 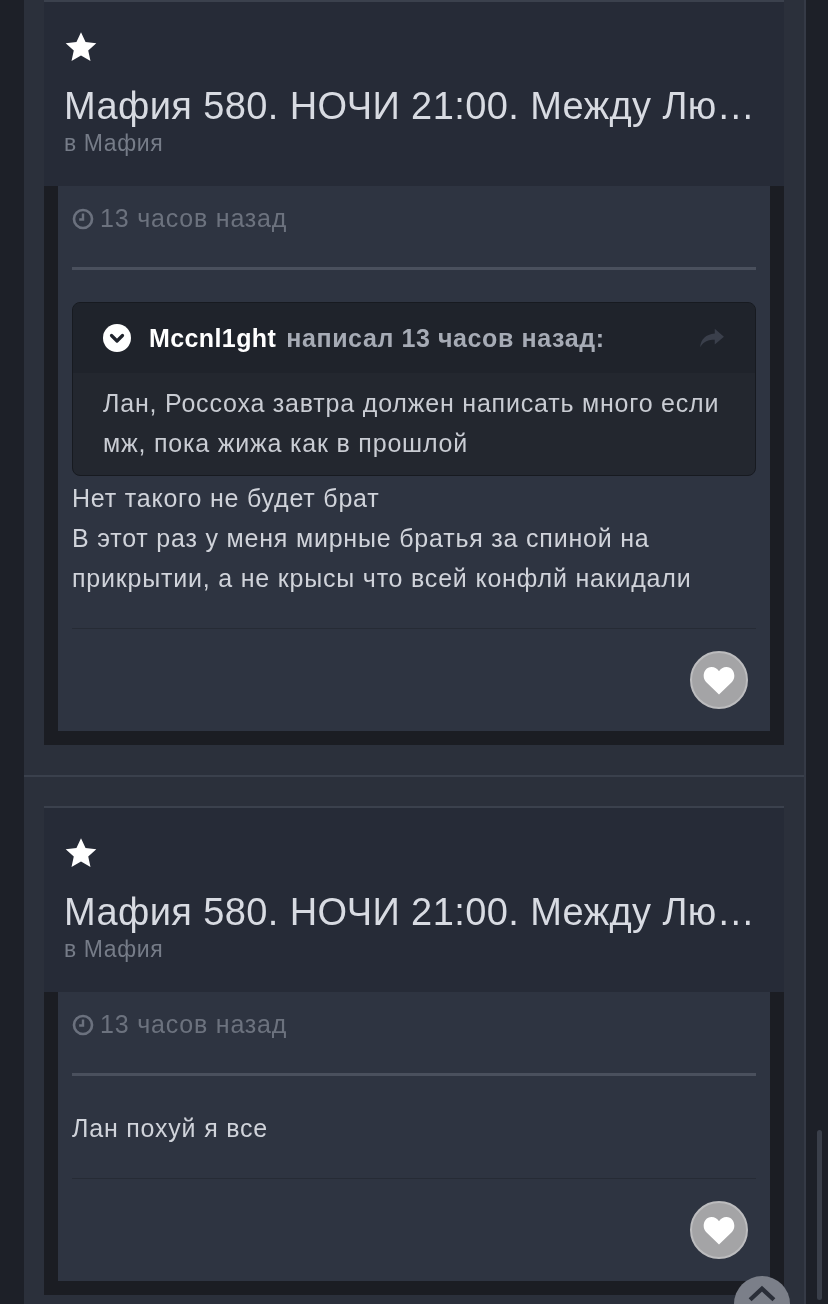 I want to click on post-text: Нет такого не будет брат, so click(x=226, y=498).